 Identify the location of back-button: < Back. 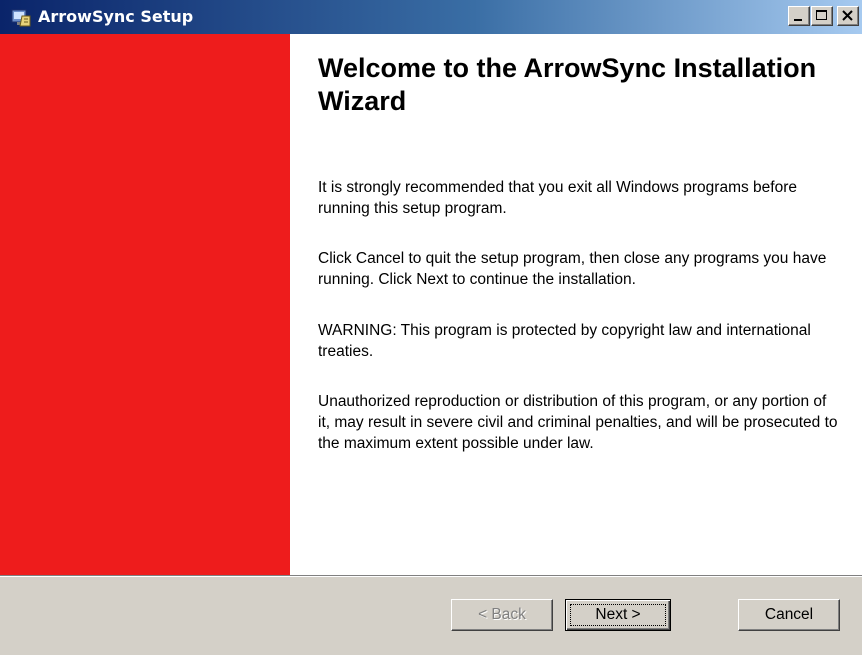
(502, 615).